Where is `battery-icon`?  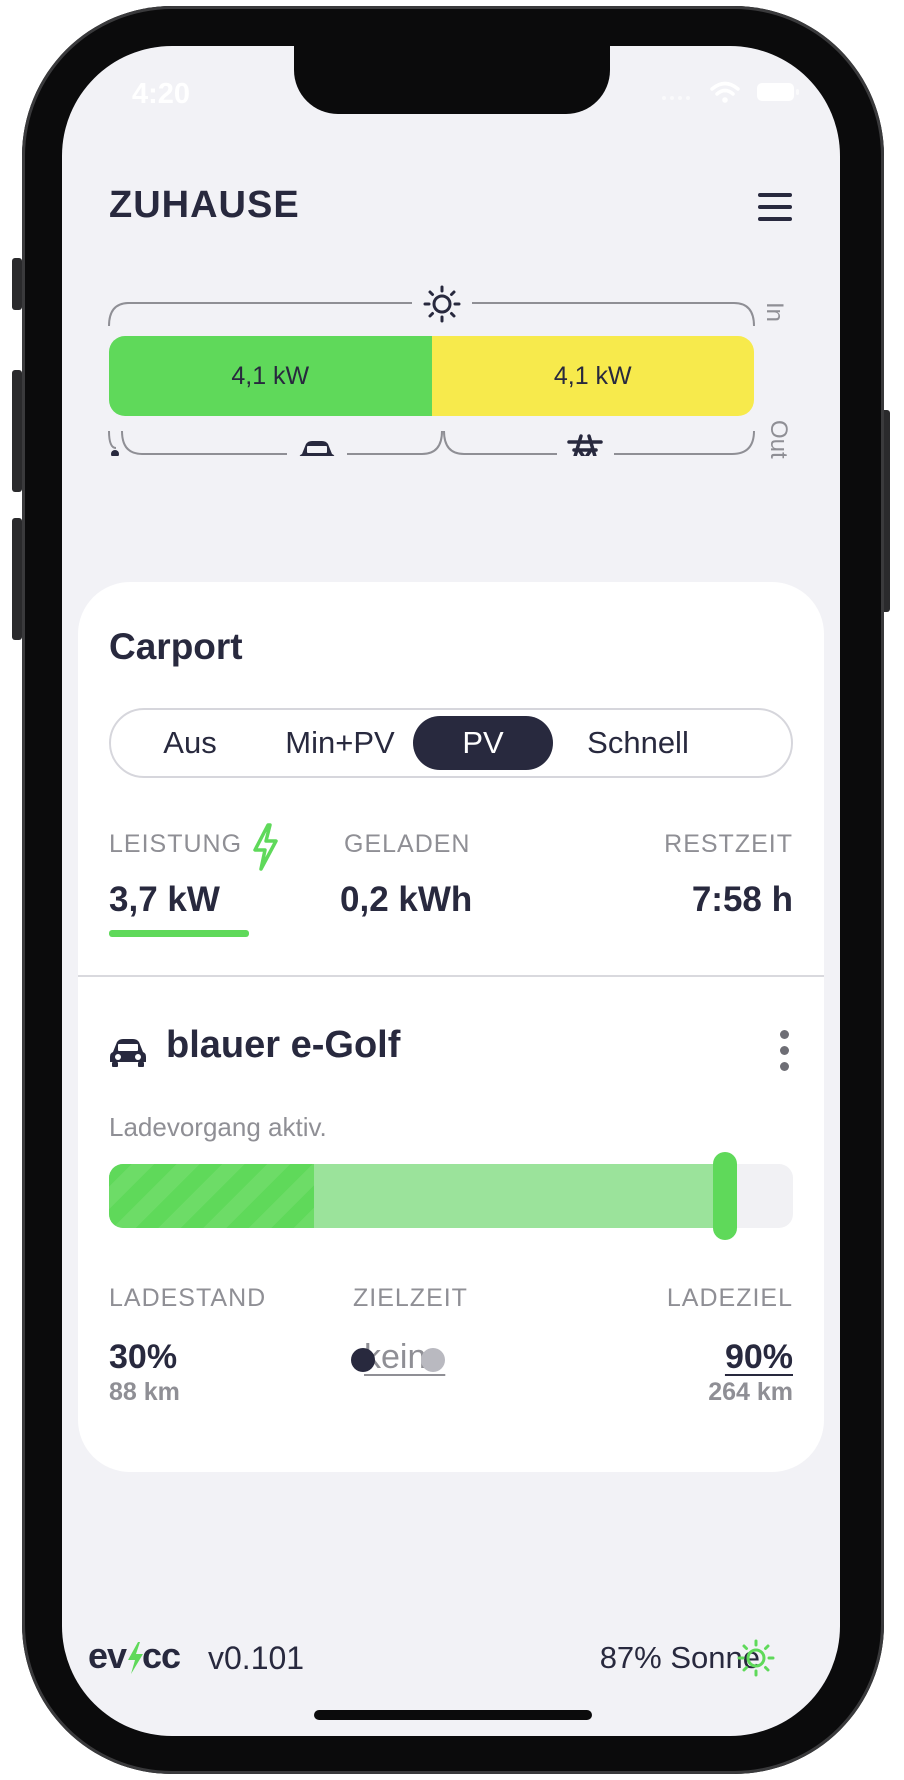
battery-icon is located at coordinates (778, 92).